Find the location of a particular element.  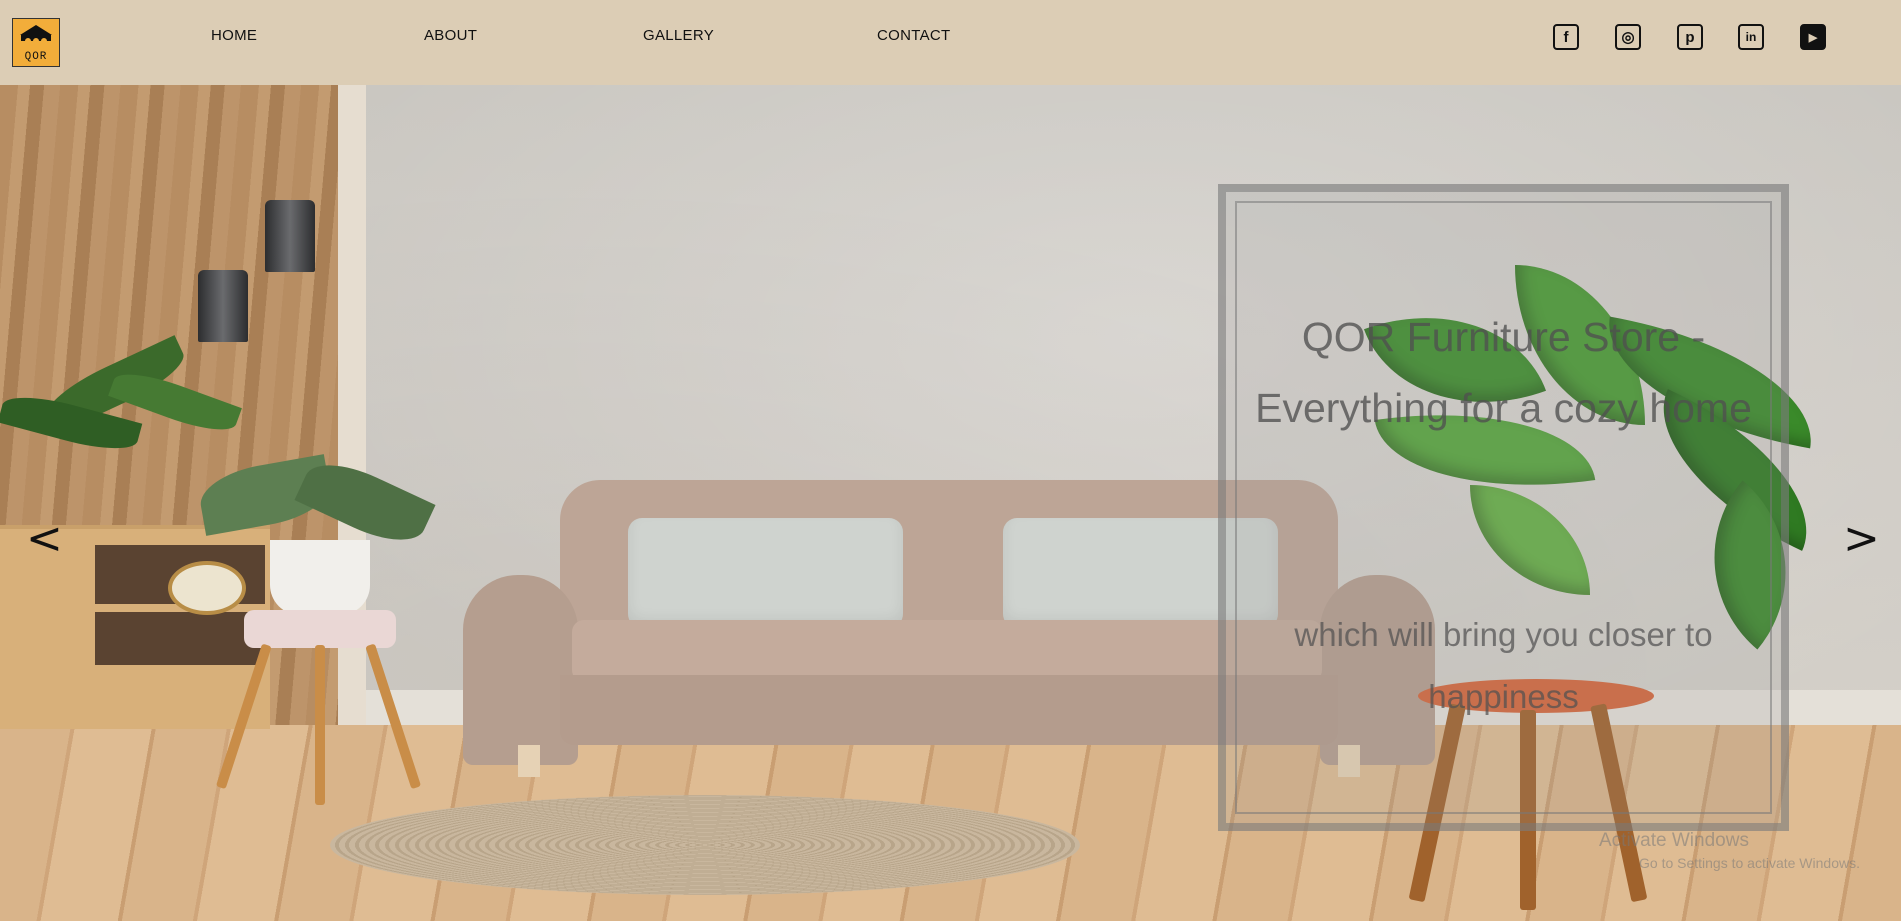

sofa-seat is located at coordinates (947, 651).